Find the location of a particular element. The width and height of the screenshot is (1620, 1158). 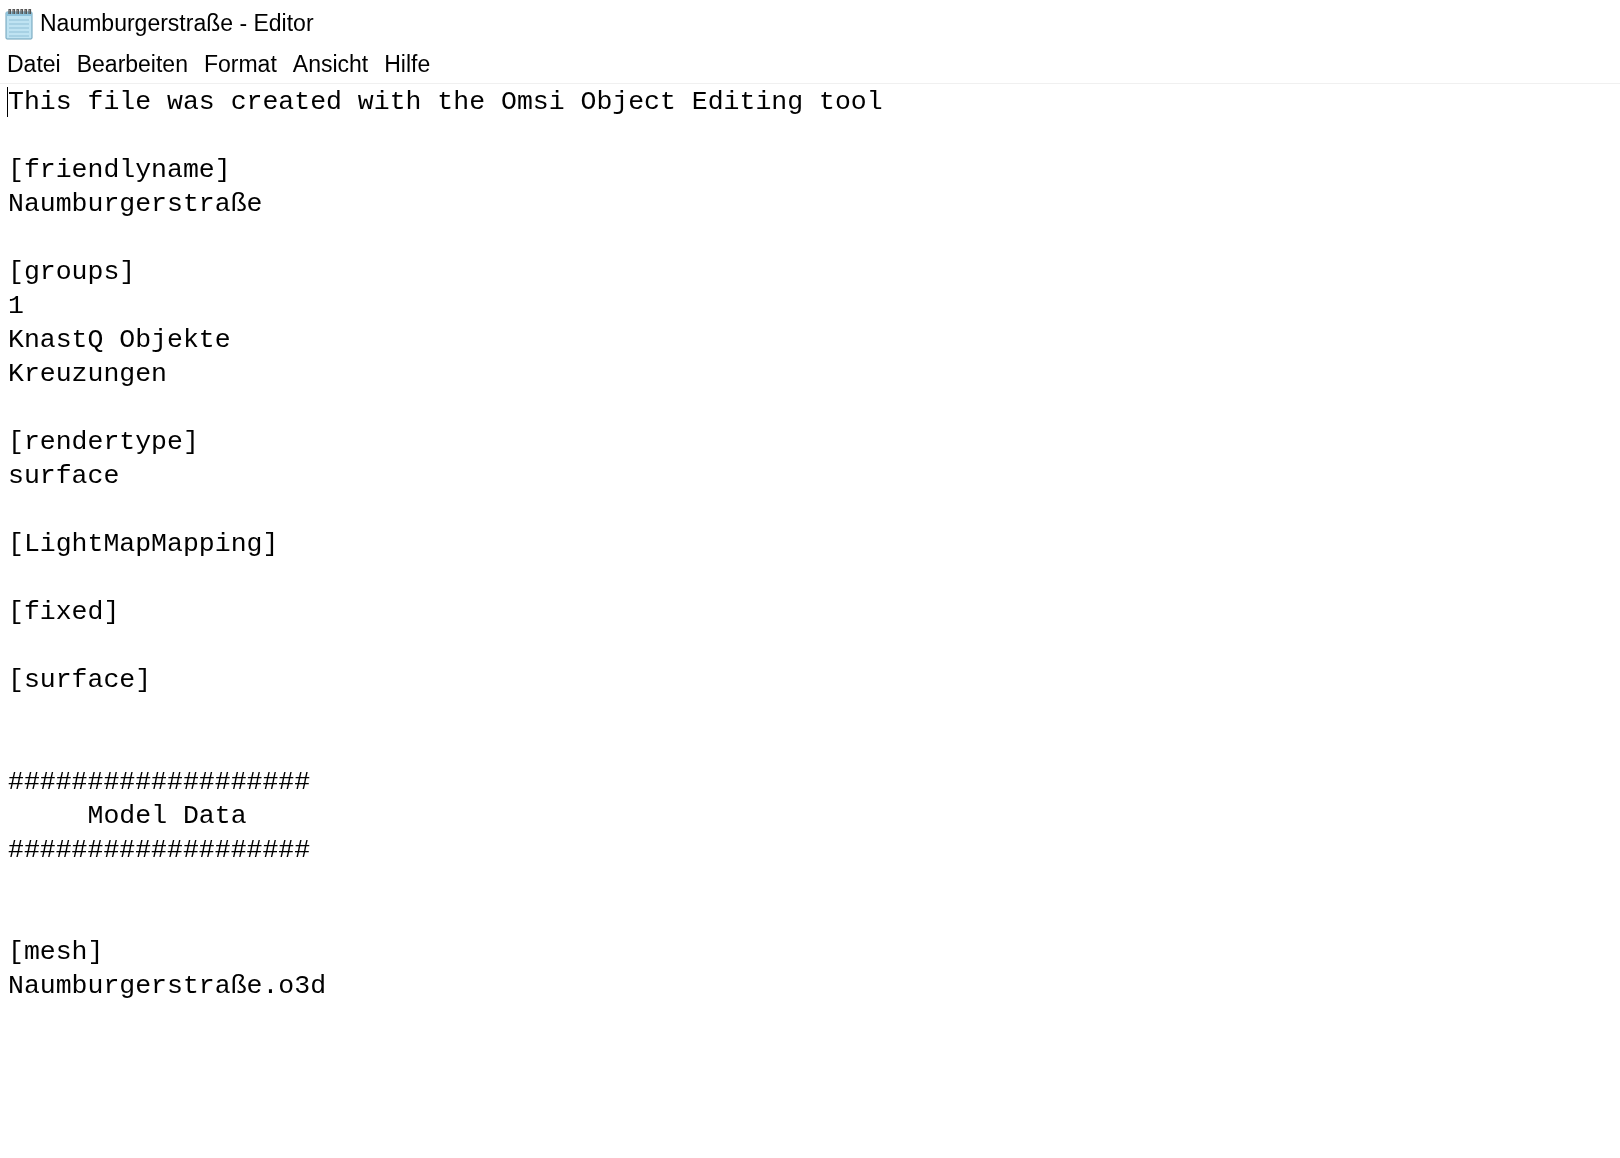

text-line: [surface] is located at coordinates (80, 680).